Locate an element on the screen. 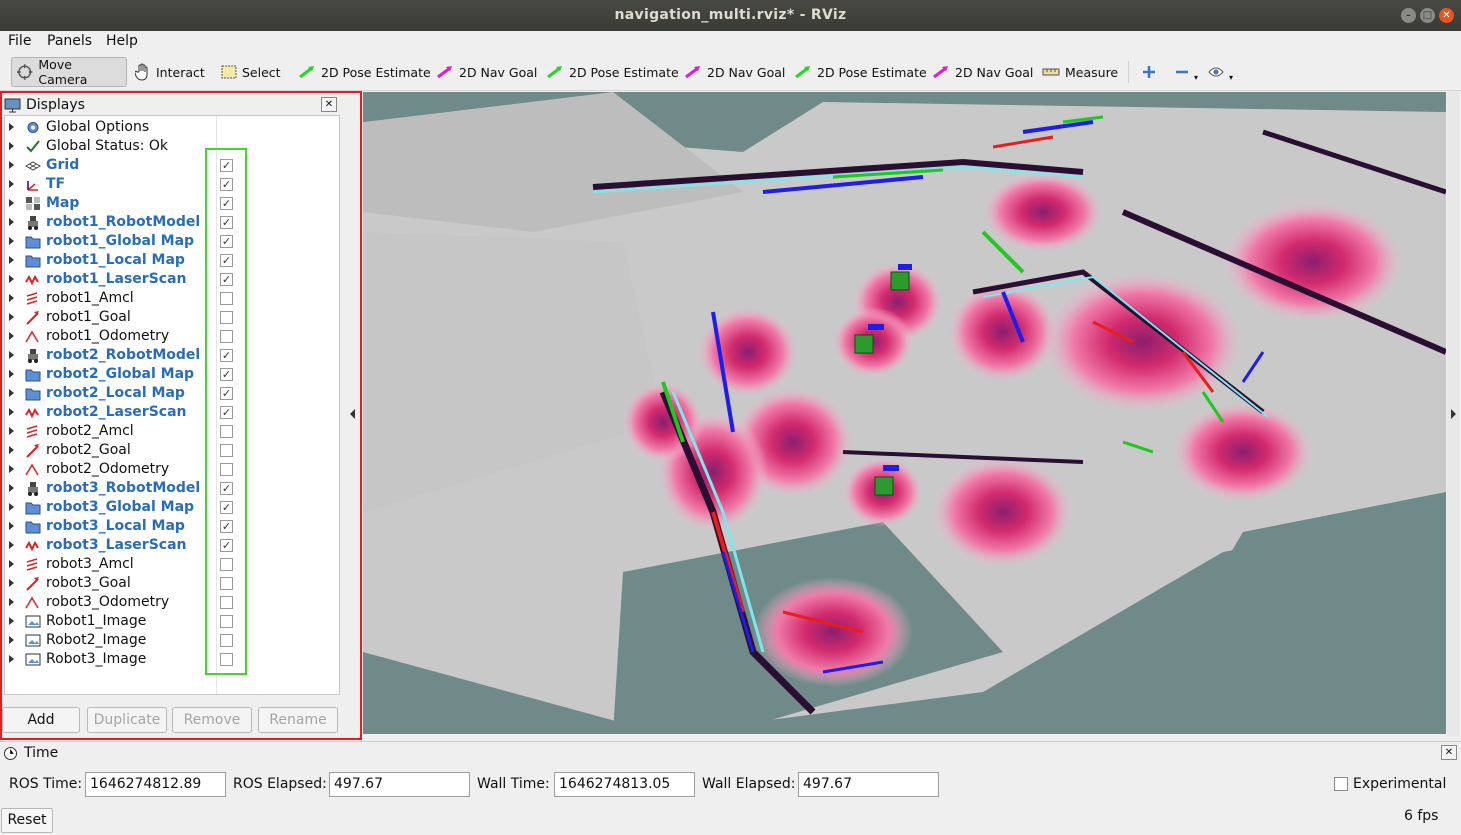  display-item: Robot3_Image is located at coordinates (172, 659).